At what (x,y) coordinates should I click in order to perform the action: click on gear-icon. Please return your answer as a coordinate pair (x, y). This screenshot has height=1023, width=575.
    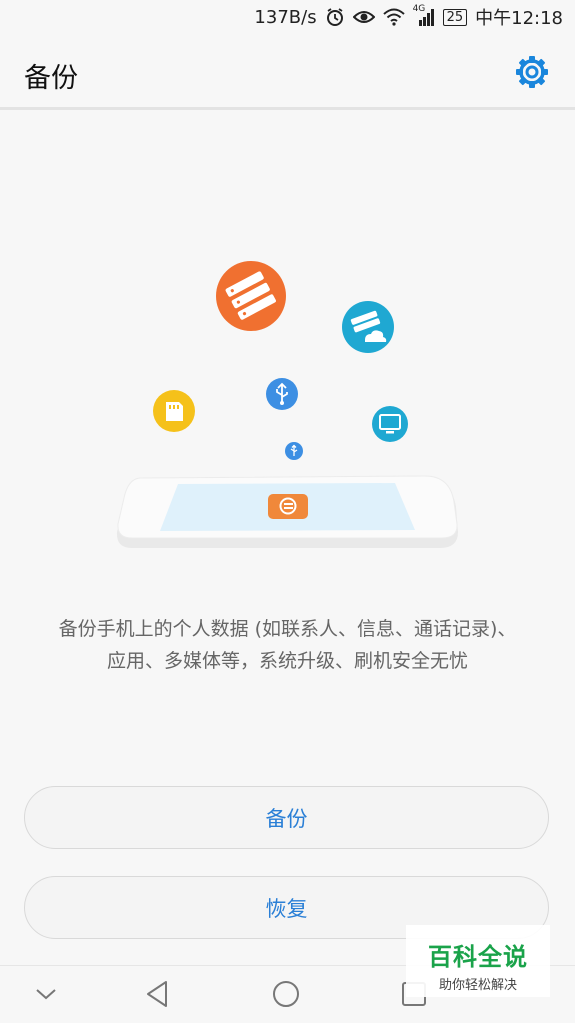
    Looking at the image, I should click on (532, 72).